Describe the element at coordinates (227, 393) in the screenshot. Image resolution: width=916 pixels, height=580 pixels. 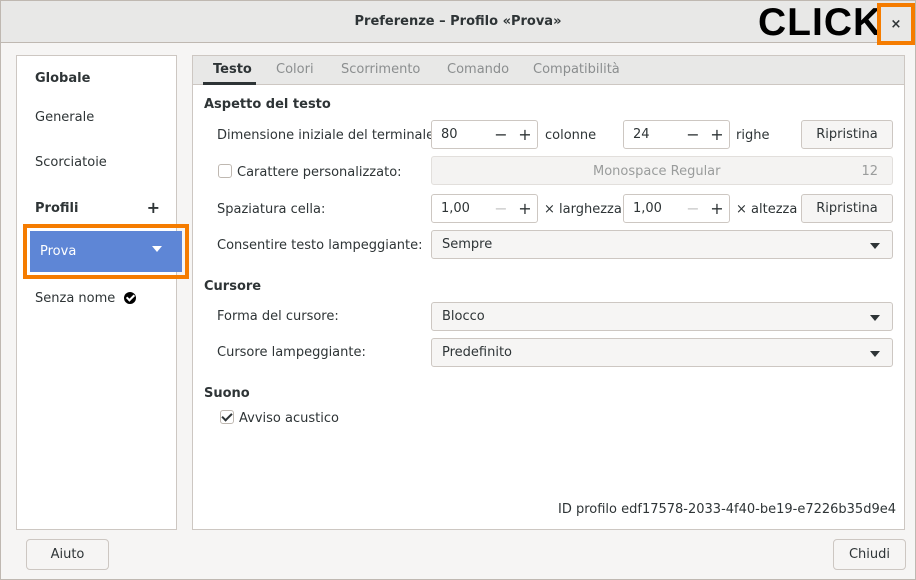
I see `sound-heading: Suono` at that location.